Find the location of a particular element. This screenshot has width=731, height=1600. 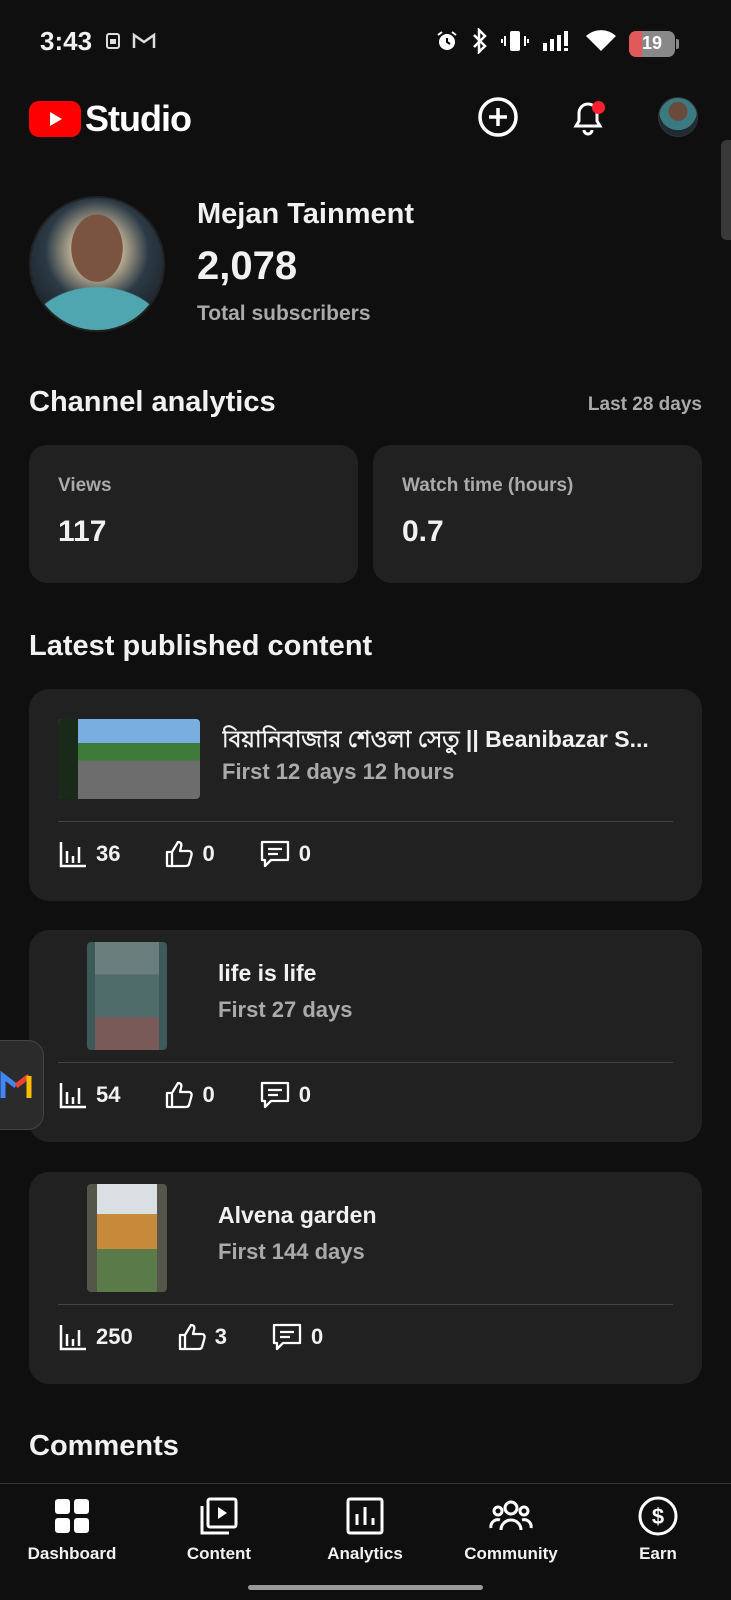

status-bar: 3:43 19 is located at coordinates (365, 42).